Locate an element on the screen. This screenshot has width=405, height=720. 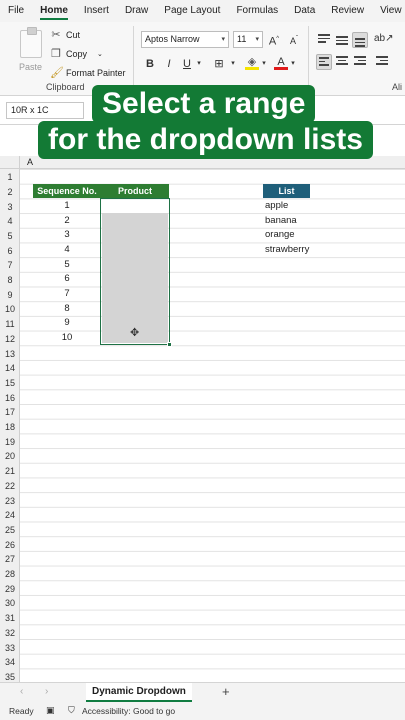
paste-button: Paste is located at coordinates (32, 53).